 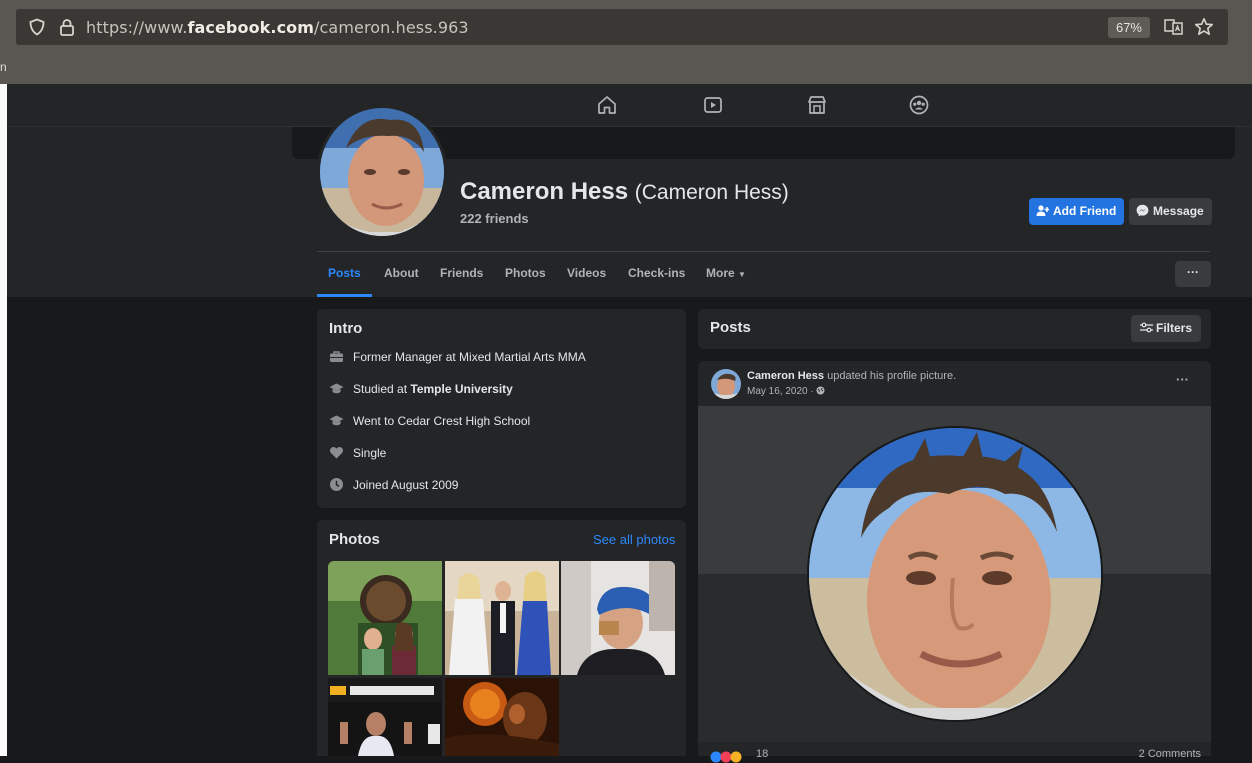 I want to click on intro-joined: Joined August 2009, so click(x=499, y=486).